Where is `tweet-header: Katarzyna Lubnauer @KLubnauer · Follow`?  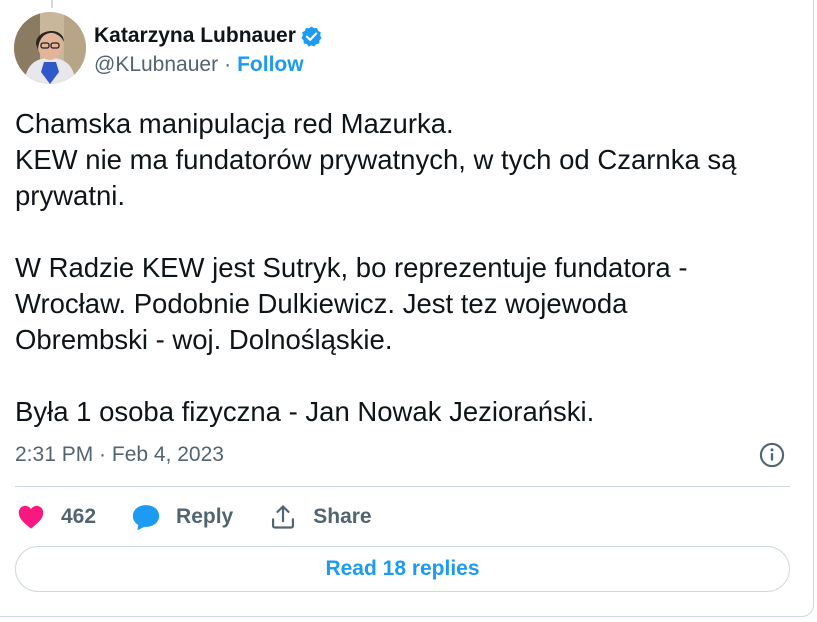
tweet-header: Katarzyna Lubnauer @KLubnauer · Follow is located at coordinates (168, 49).